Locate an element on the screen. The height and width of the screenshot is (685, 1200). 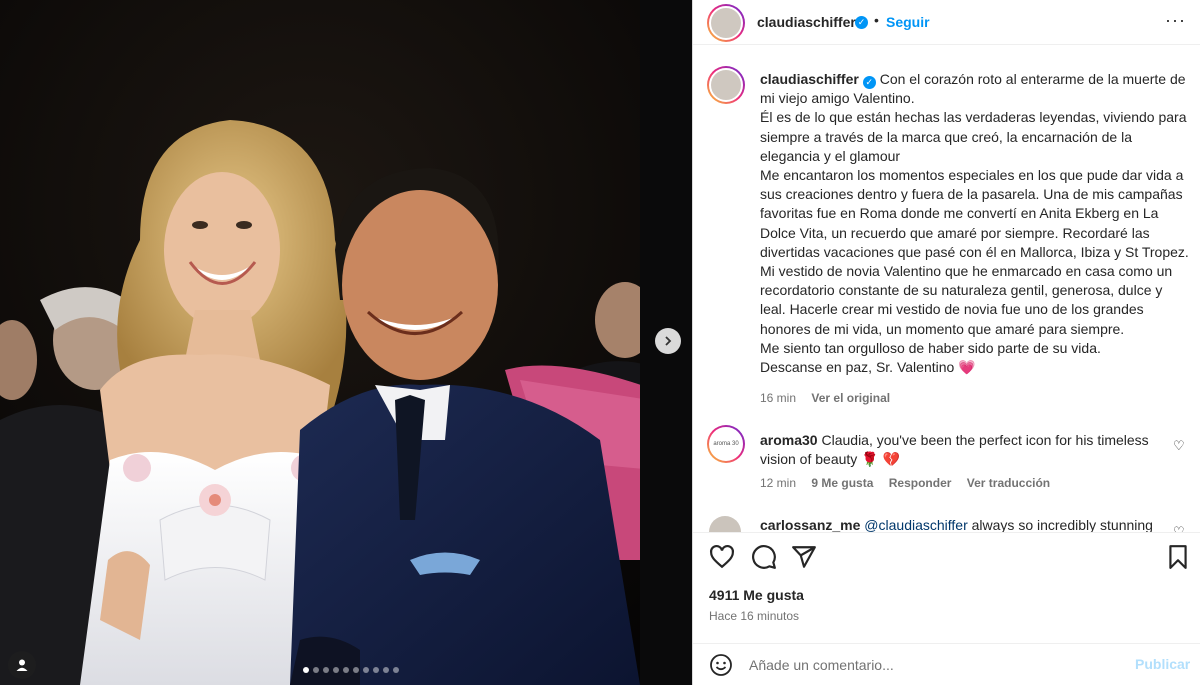
see-translation-button: Ver traducción is located at coordinates (1008, 483).